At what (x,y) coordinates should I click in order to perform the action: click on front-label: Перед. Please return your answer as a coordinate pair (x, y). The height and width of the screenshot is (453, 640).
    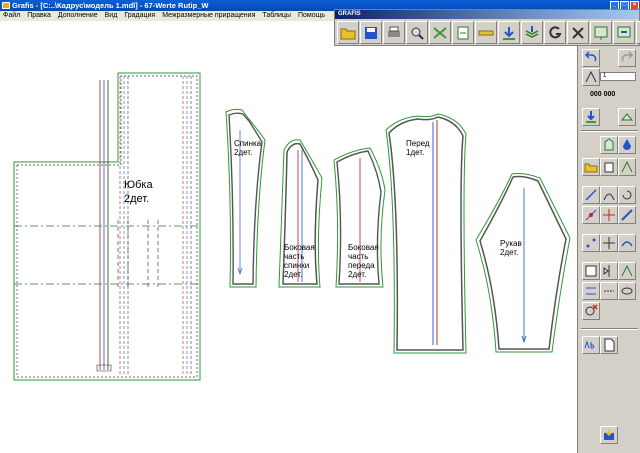
    Looking at the image, I should click on (418, 143).